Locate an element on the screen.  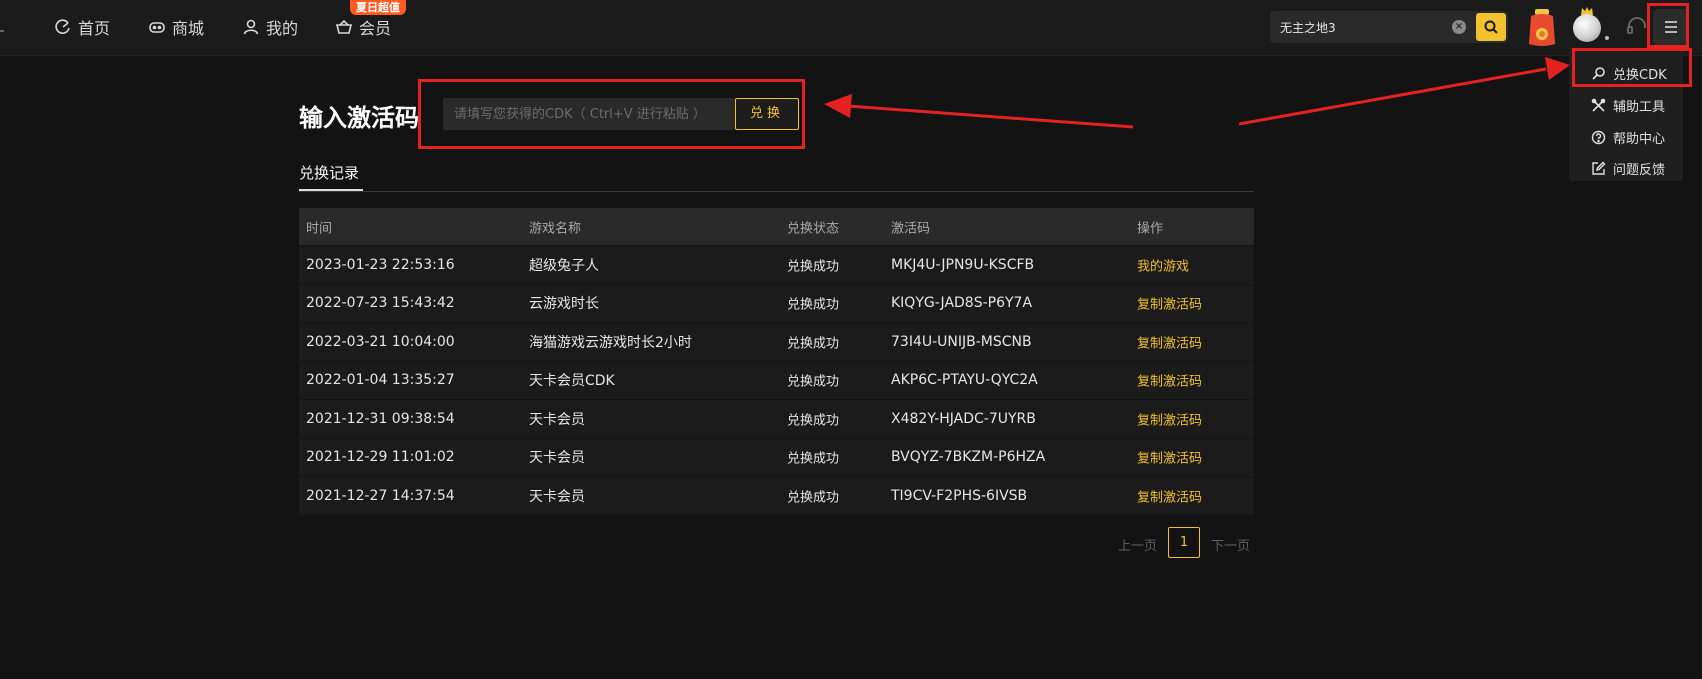
search-button is located at coordinates (1491, 27).